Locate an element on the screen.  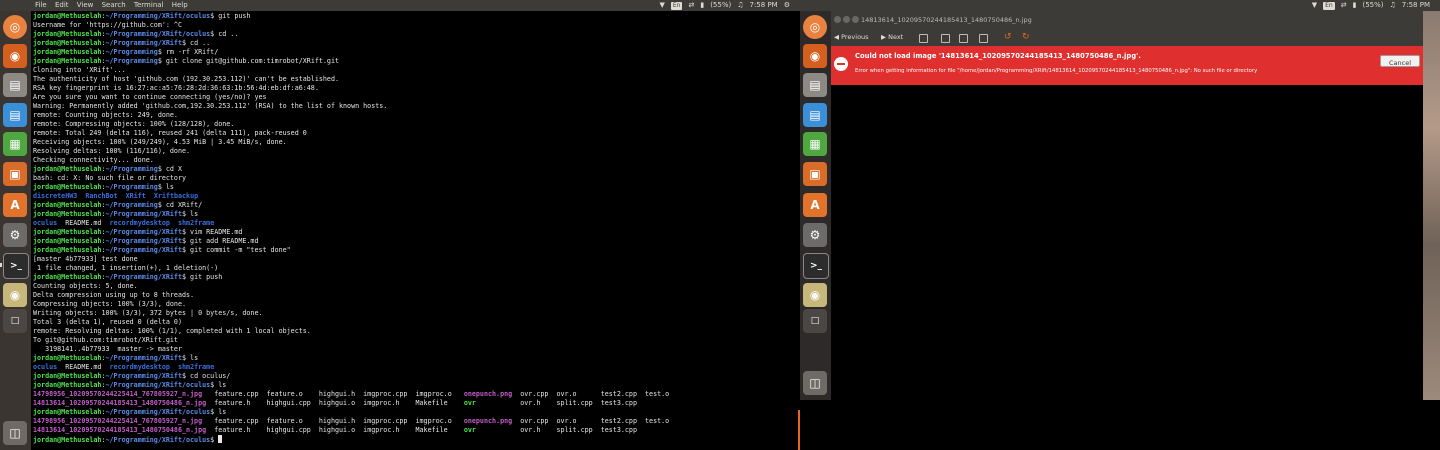
zoom-in-icon is located at coordinates (923, 38).